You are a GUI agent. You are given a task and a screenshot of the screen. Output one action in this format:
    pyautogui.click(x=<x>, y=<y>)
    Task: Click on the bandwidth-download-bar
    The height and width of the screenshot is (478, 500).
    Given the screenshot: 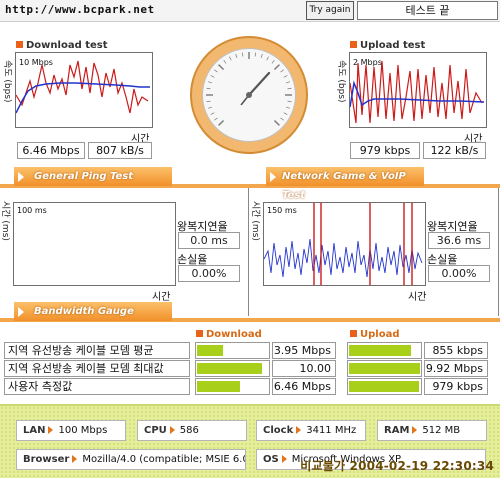 What is the action you would take?
    pyautogui.click(x=232, y=368)
    